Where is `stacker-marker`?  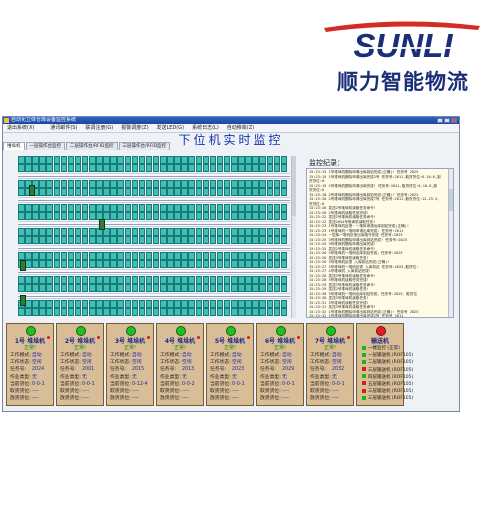 stacker-marker is located at coordinates (32, 190).